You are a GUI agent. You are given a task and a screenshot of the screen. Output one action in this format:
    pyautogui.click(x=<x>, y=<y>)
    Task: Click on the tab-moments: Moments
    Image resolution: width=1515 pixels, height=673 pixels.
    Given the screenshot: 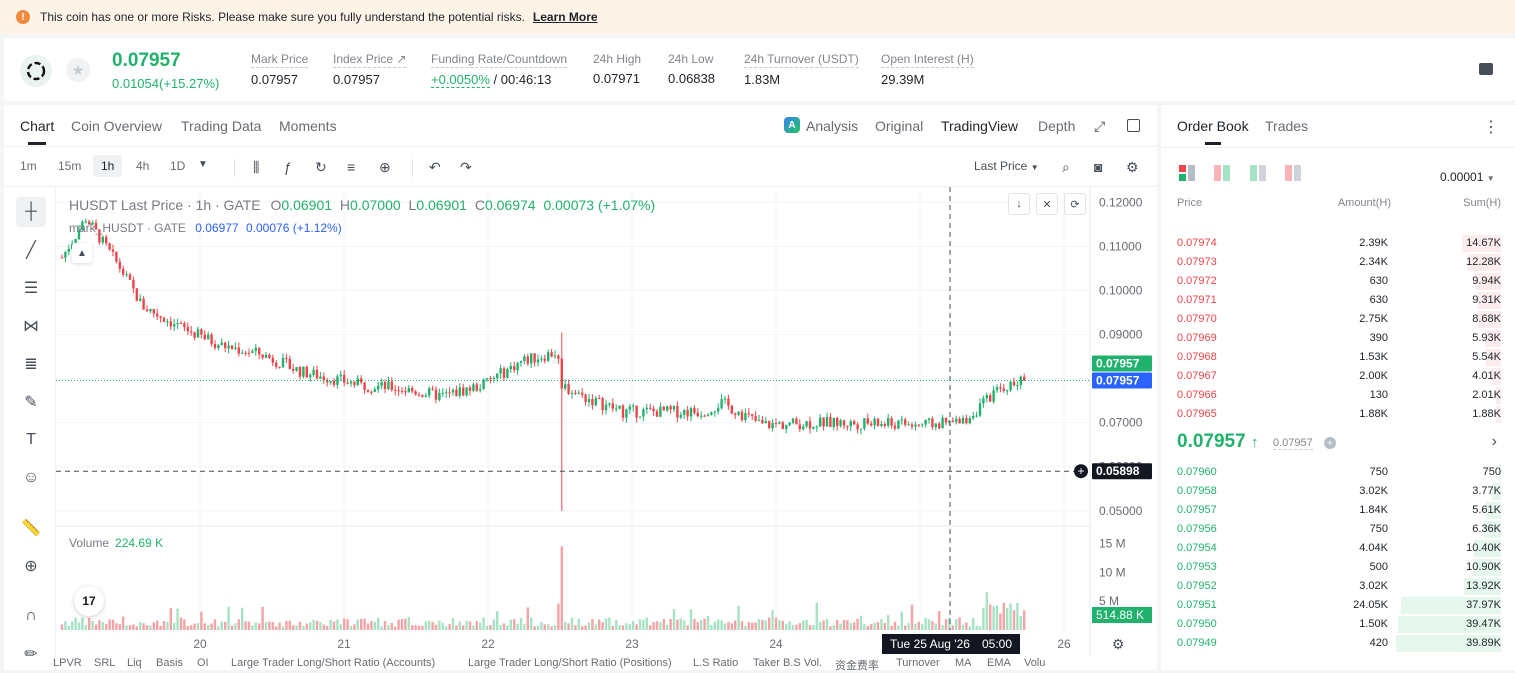 What is the action you would take?
    pyautogui.click(x=308, y=126)
    